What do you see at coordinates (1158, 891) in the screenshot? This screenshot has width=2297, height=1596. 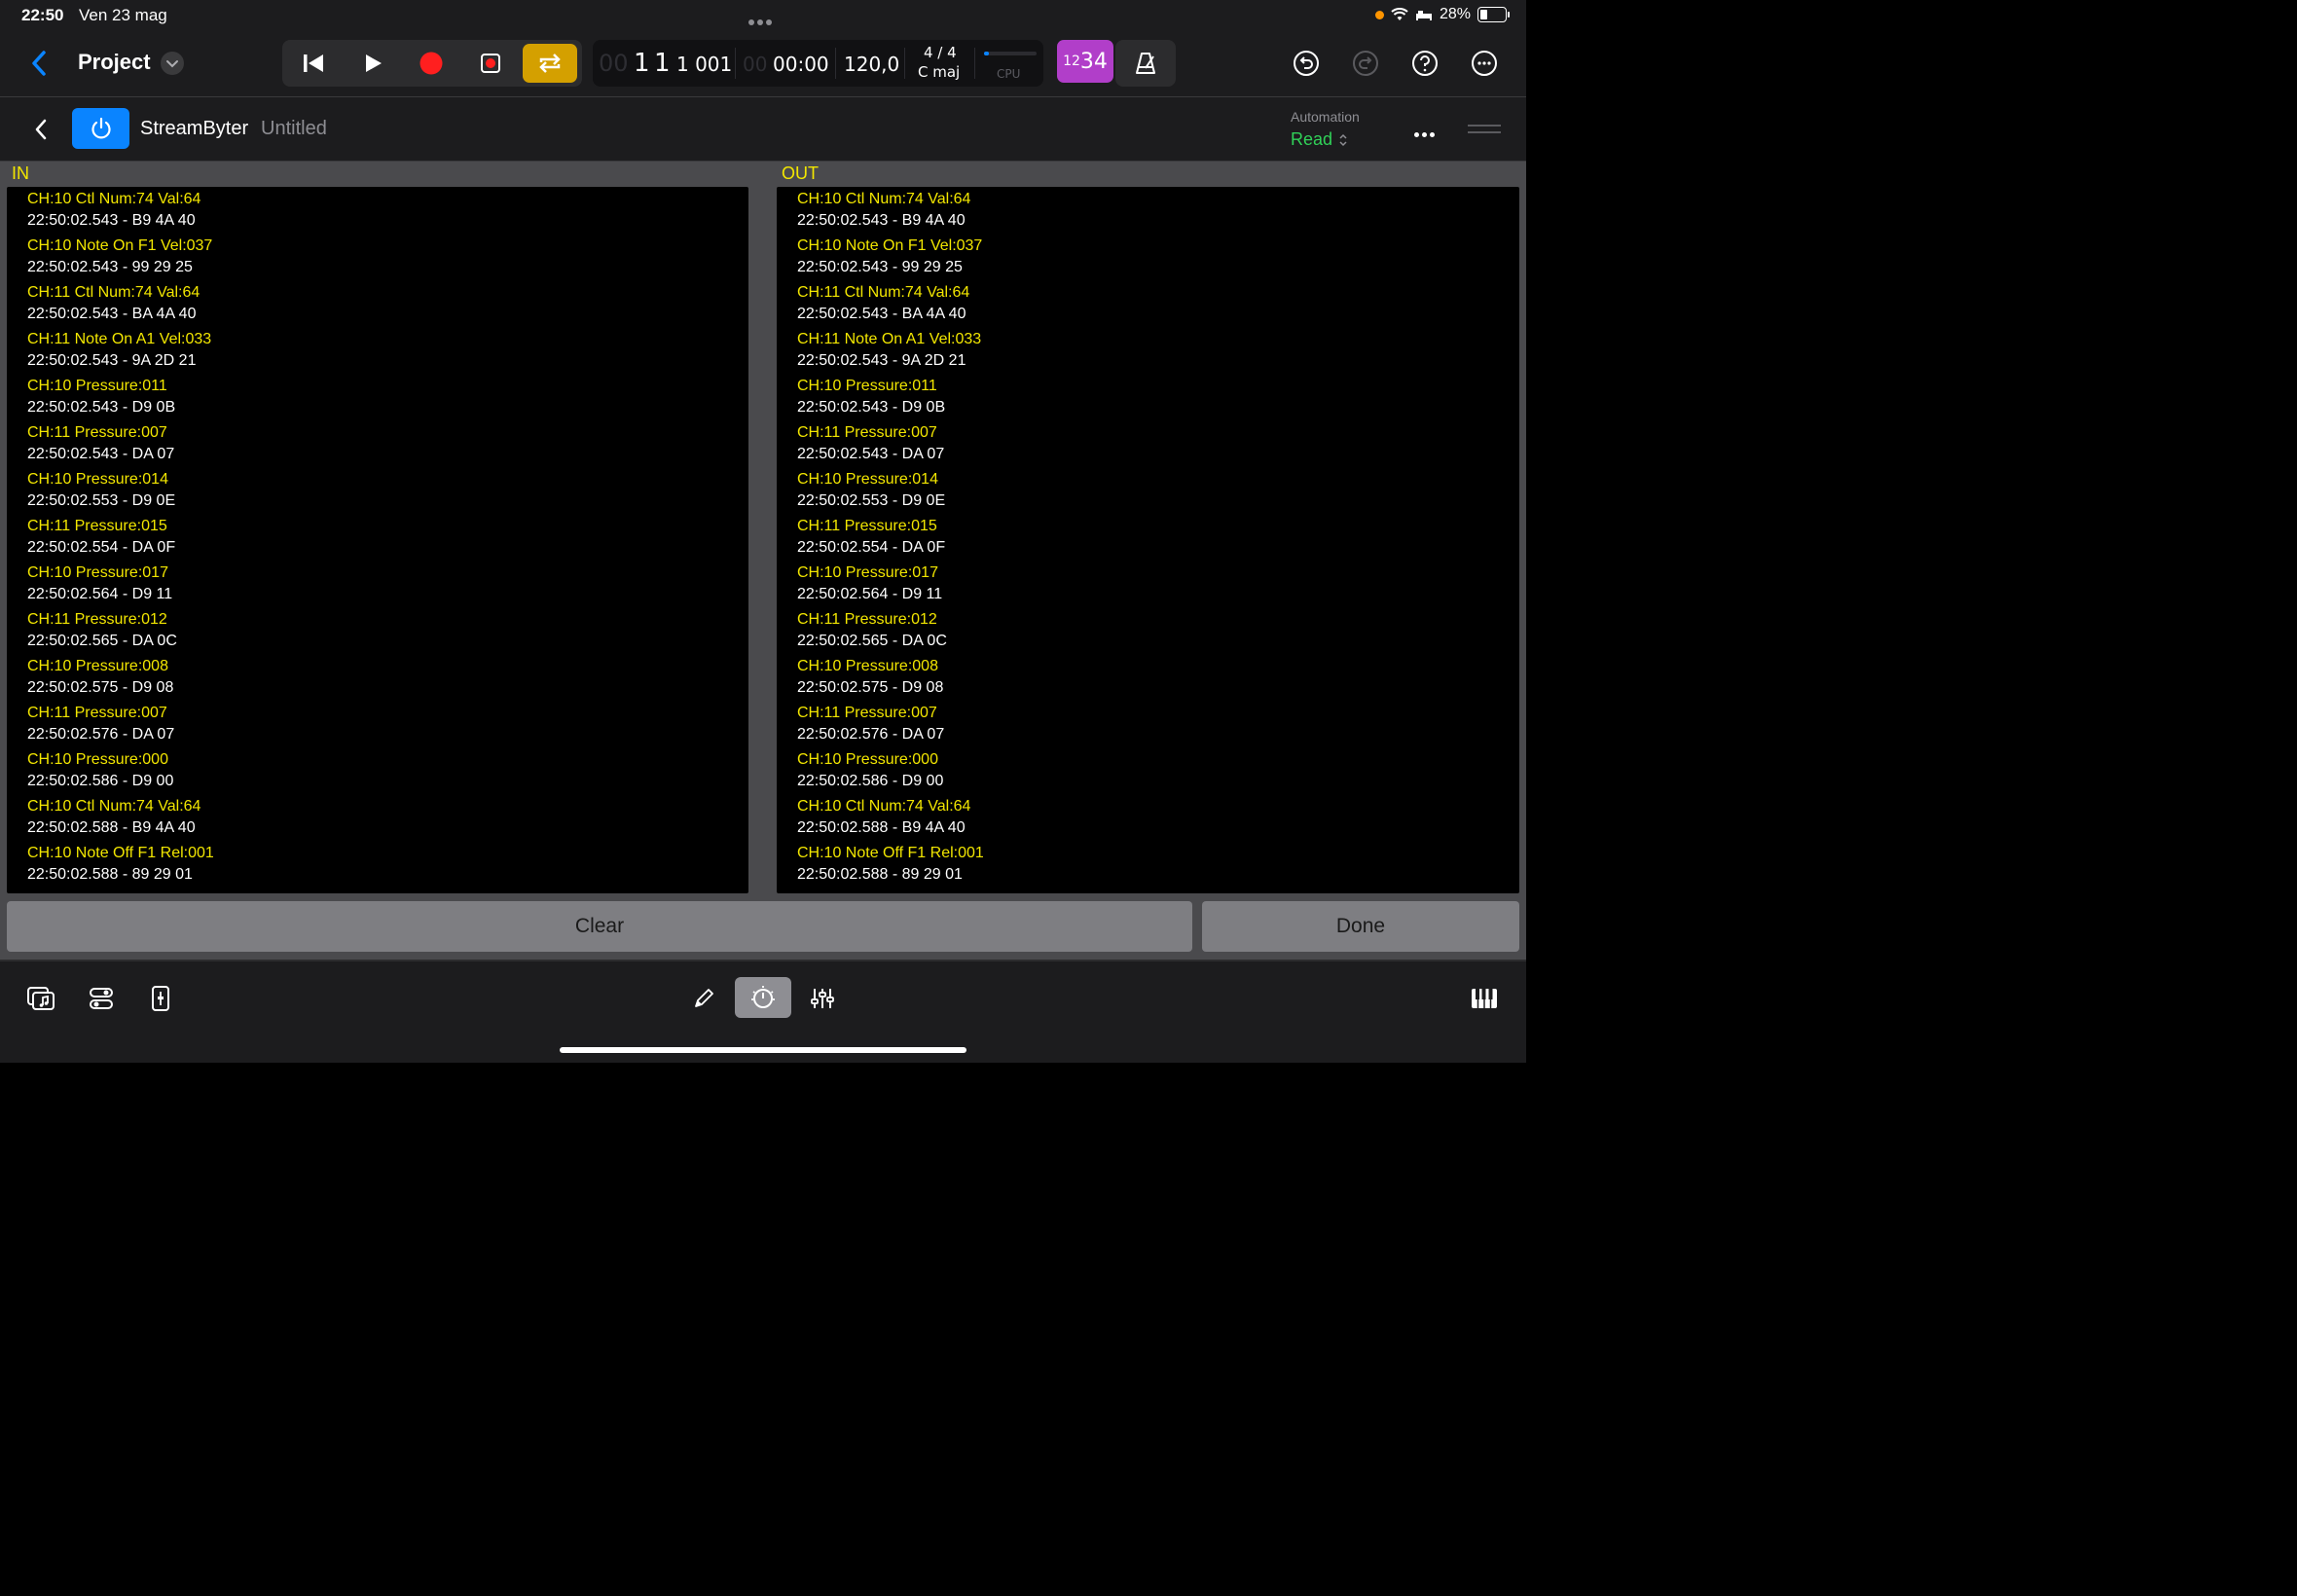 I see `log-entry-description: CH:11 Pressure:000` at bounding box center [1158, 891].